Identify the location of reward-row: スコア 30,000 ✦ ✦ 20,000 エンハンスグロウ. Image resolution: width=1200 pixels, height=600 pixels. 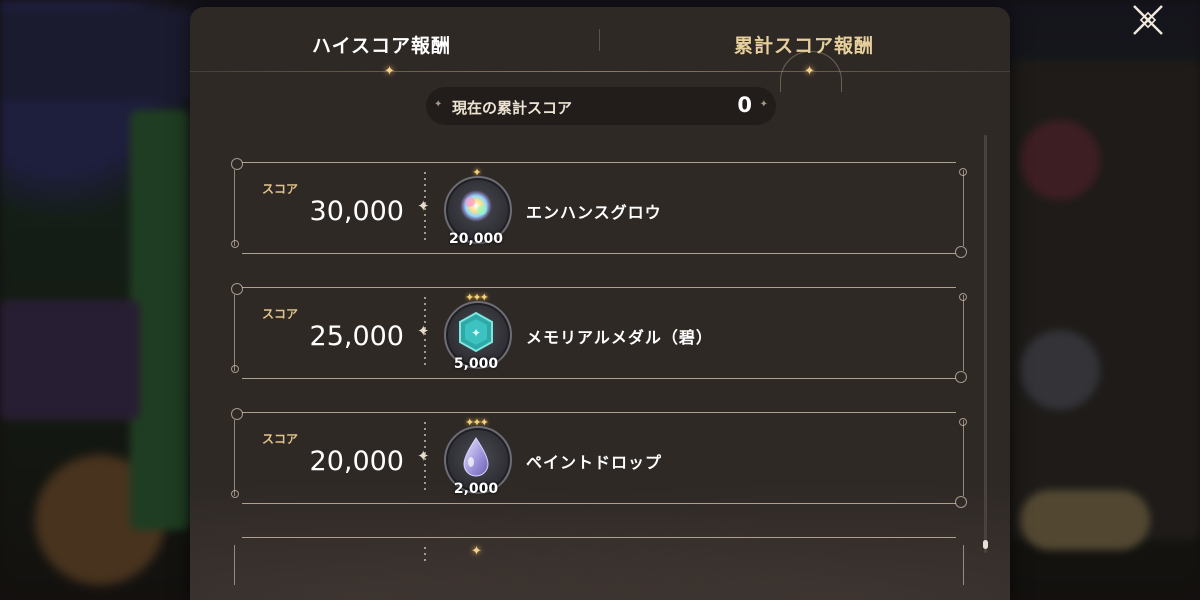
(599, 208).